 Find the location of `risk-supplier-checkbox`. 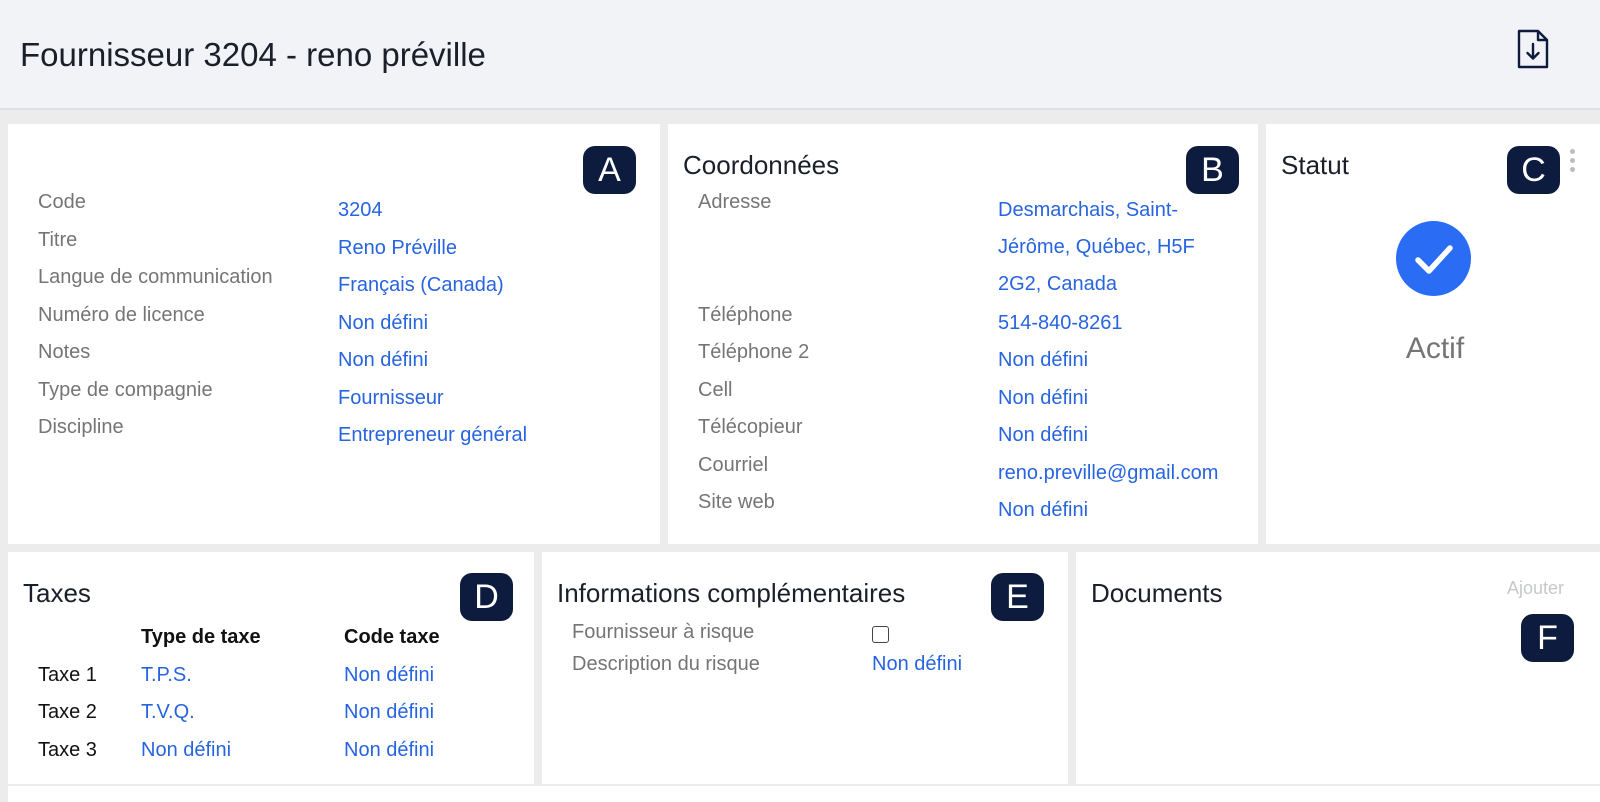

risk-supplier-checkbox is located at coordinates (880, 634).